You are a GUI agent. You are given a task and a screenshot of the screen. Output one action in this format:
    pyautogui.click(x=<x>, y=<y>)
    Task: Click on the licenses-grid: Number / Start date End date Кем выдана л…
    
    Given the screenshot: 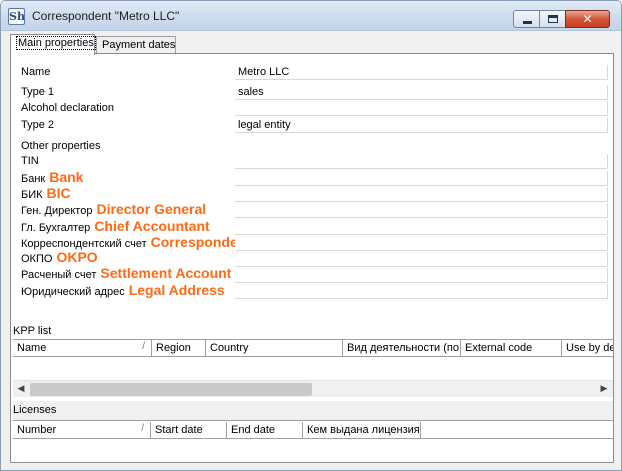 What is the action you would take?
    pyautogui.click(x=313, y=442)
    